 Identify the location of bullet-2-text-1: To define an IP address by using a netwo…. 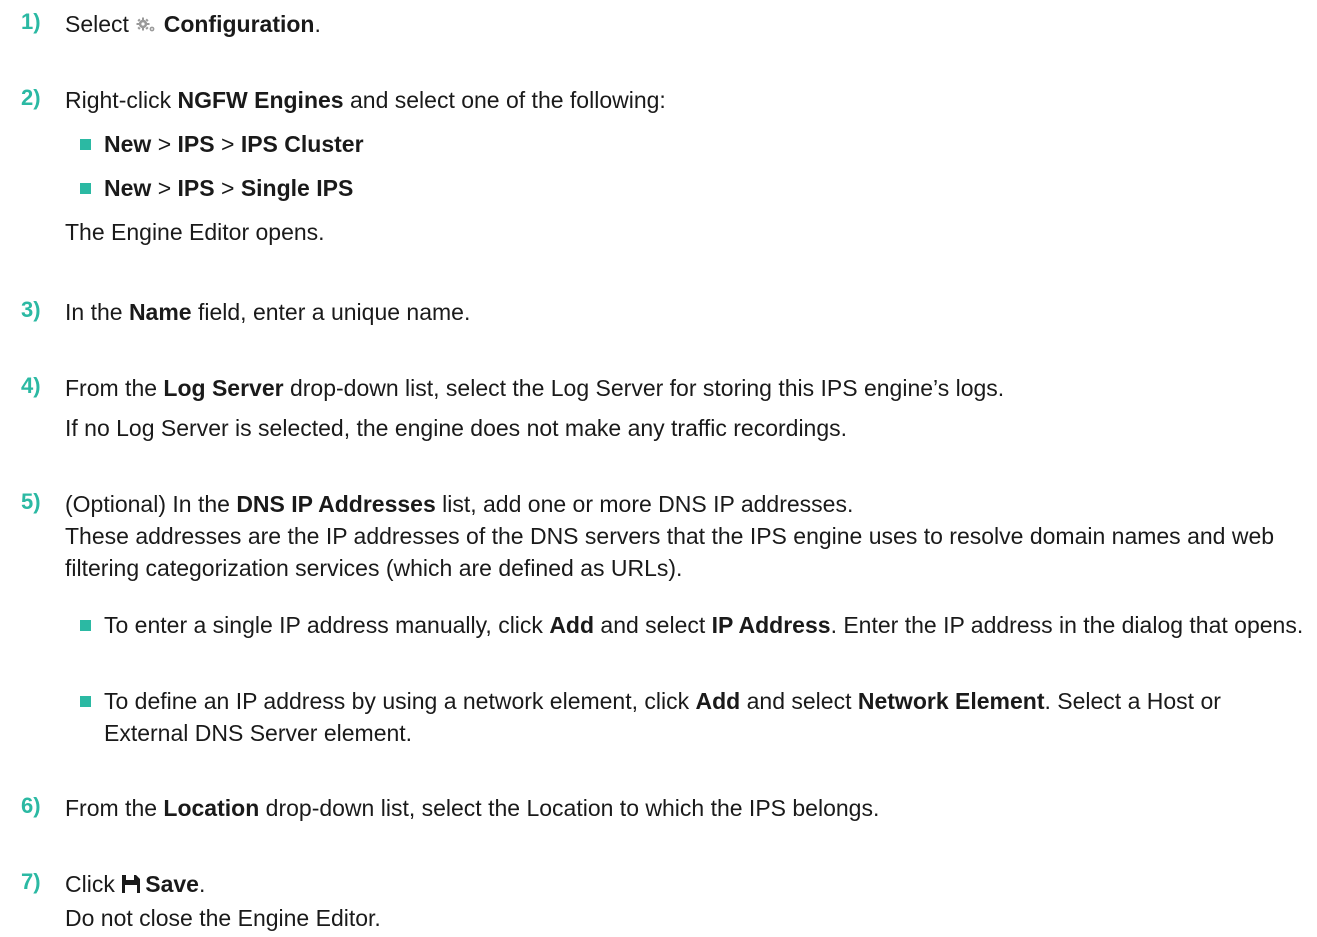
(397, 701).